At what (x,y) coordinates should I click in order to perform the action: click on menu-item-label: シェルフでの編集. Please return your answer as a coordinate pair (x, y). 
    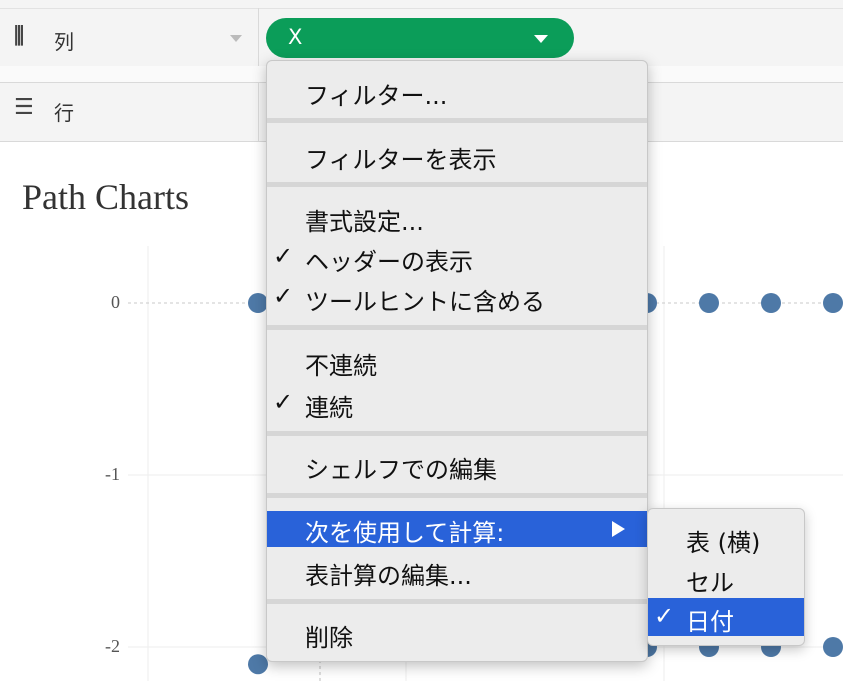
    Looking at the image, I should click on (401, 470).